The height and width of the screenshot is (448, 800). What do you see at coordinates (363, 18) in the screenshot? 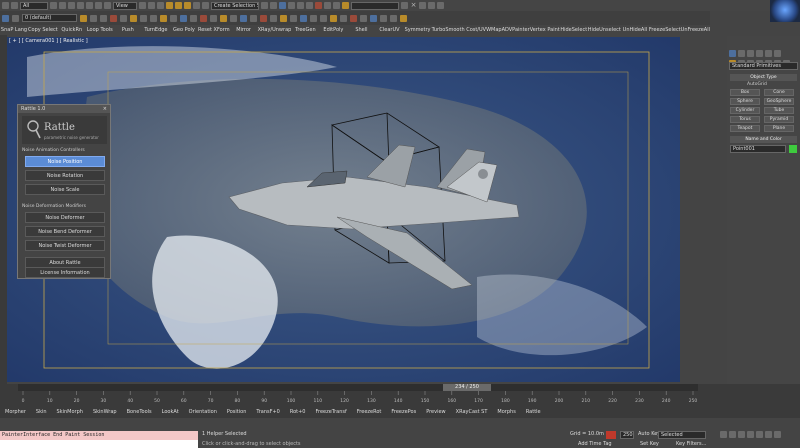
I see `quick-tool-16-icon` at bounding box center [363, 18].